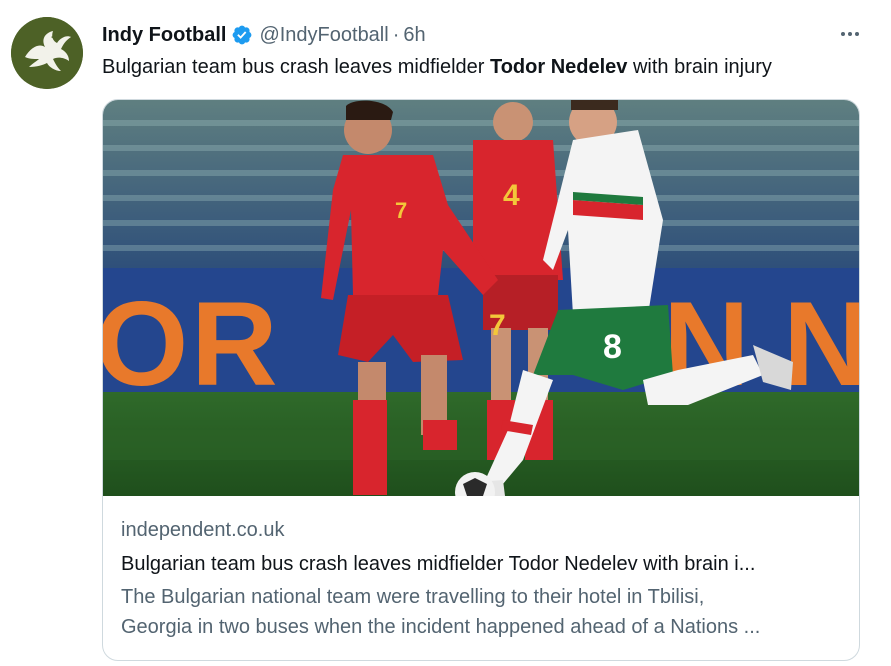 This screenshot has width=891, height=666. What do you see at coordinates (699, 67) in the screenshot?
I see `tweet-text-end: with brain injury` at bounding box center [699, 67].